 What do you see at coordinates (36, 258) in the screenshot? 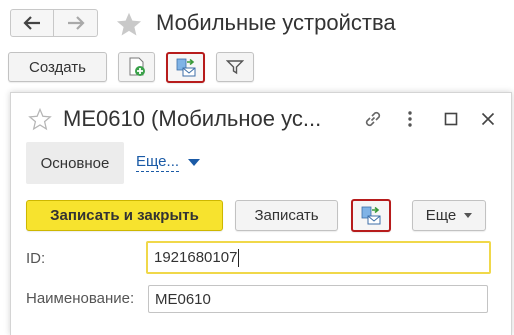
I see `id-label: ID:` at bounding box center [36, 258].